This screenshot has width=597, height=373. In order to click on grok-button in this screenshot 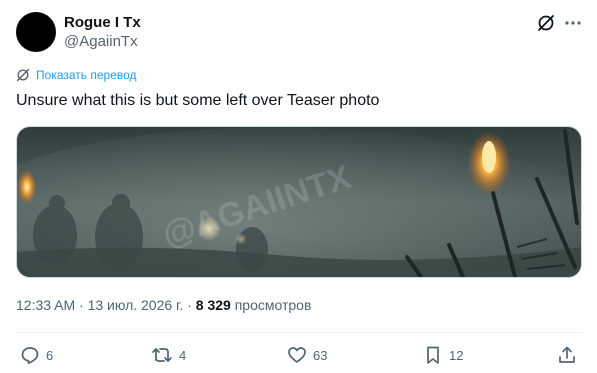, I will do `click(546, 23)`.